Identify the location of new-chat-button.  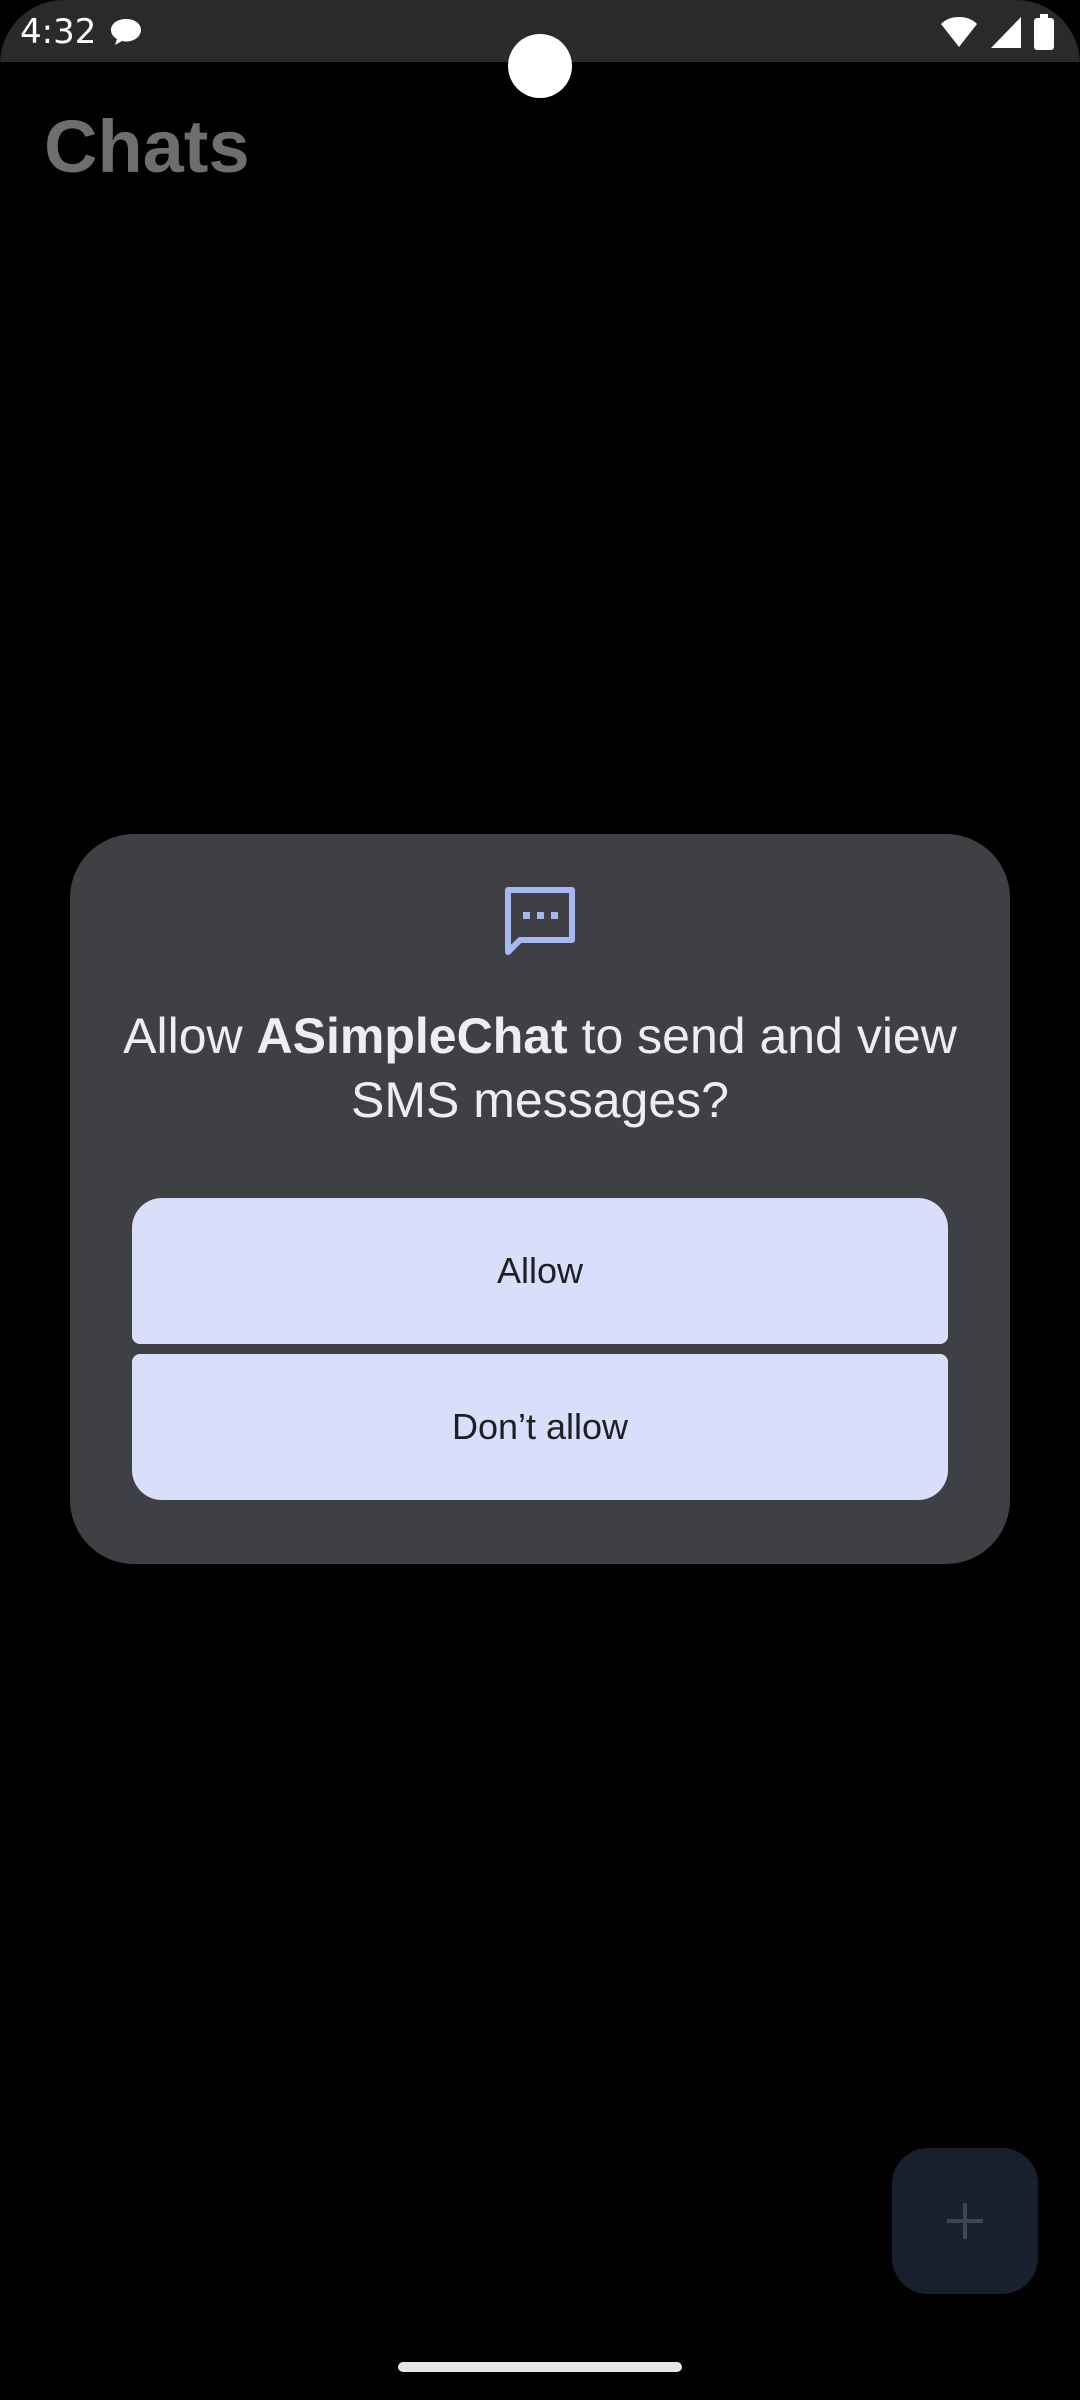
(965, 2221).